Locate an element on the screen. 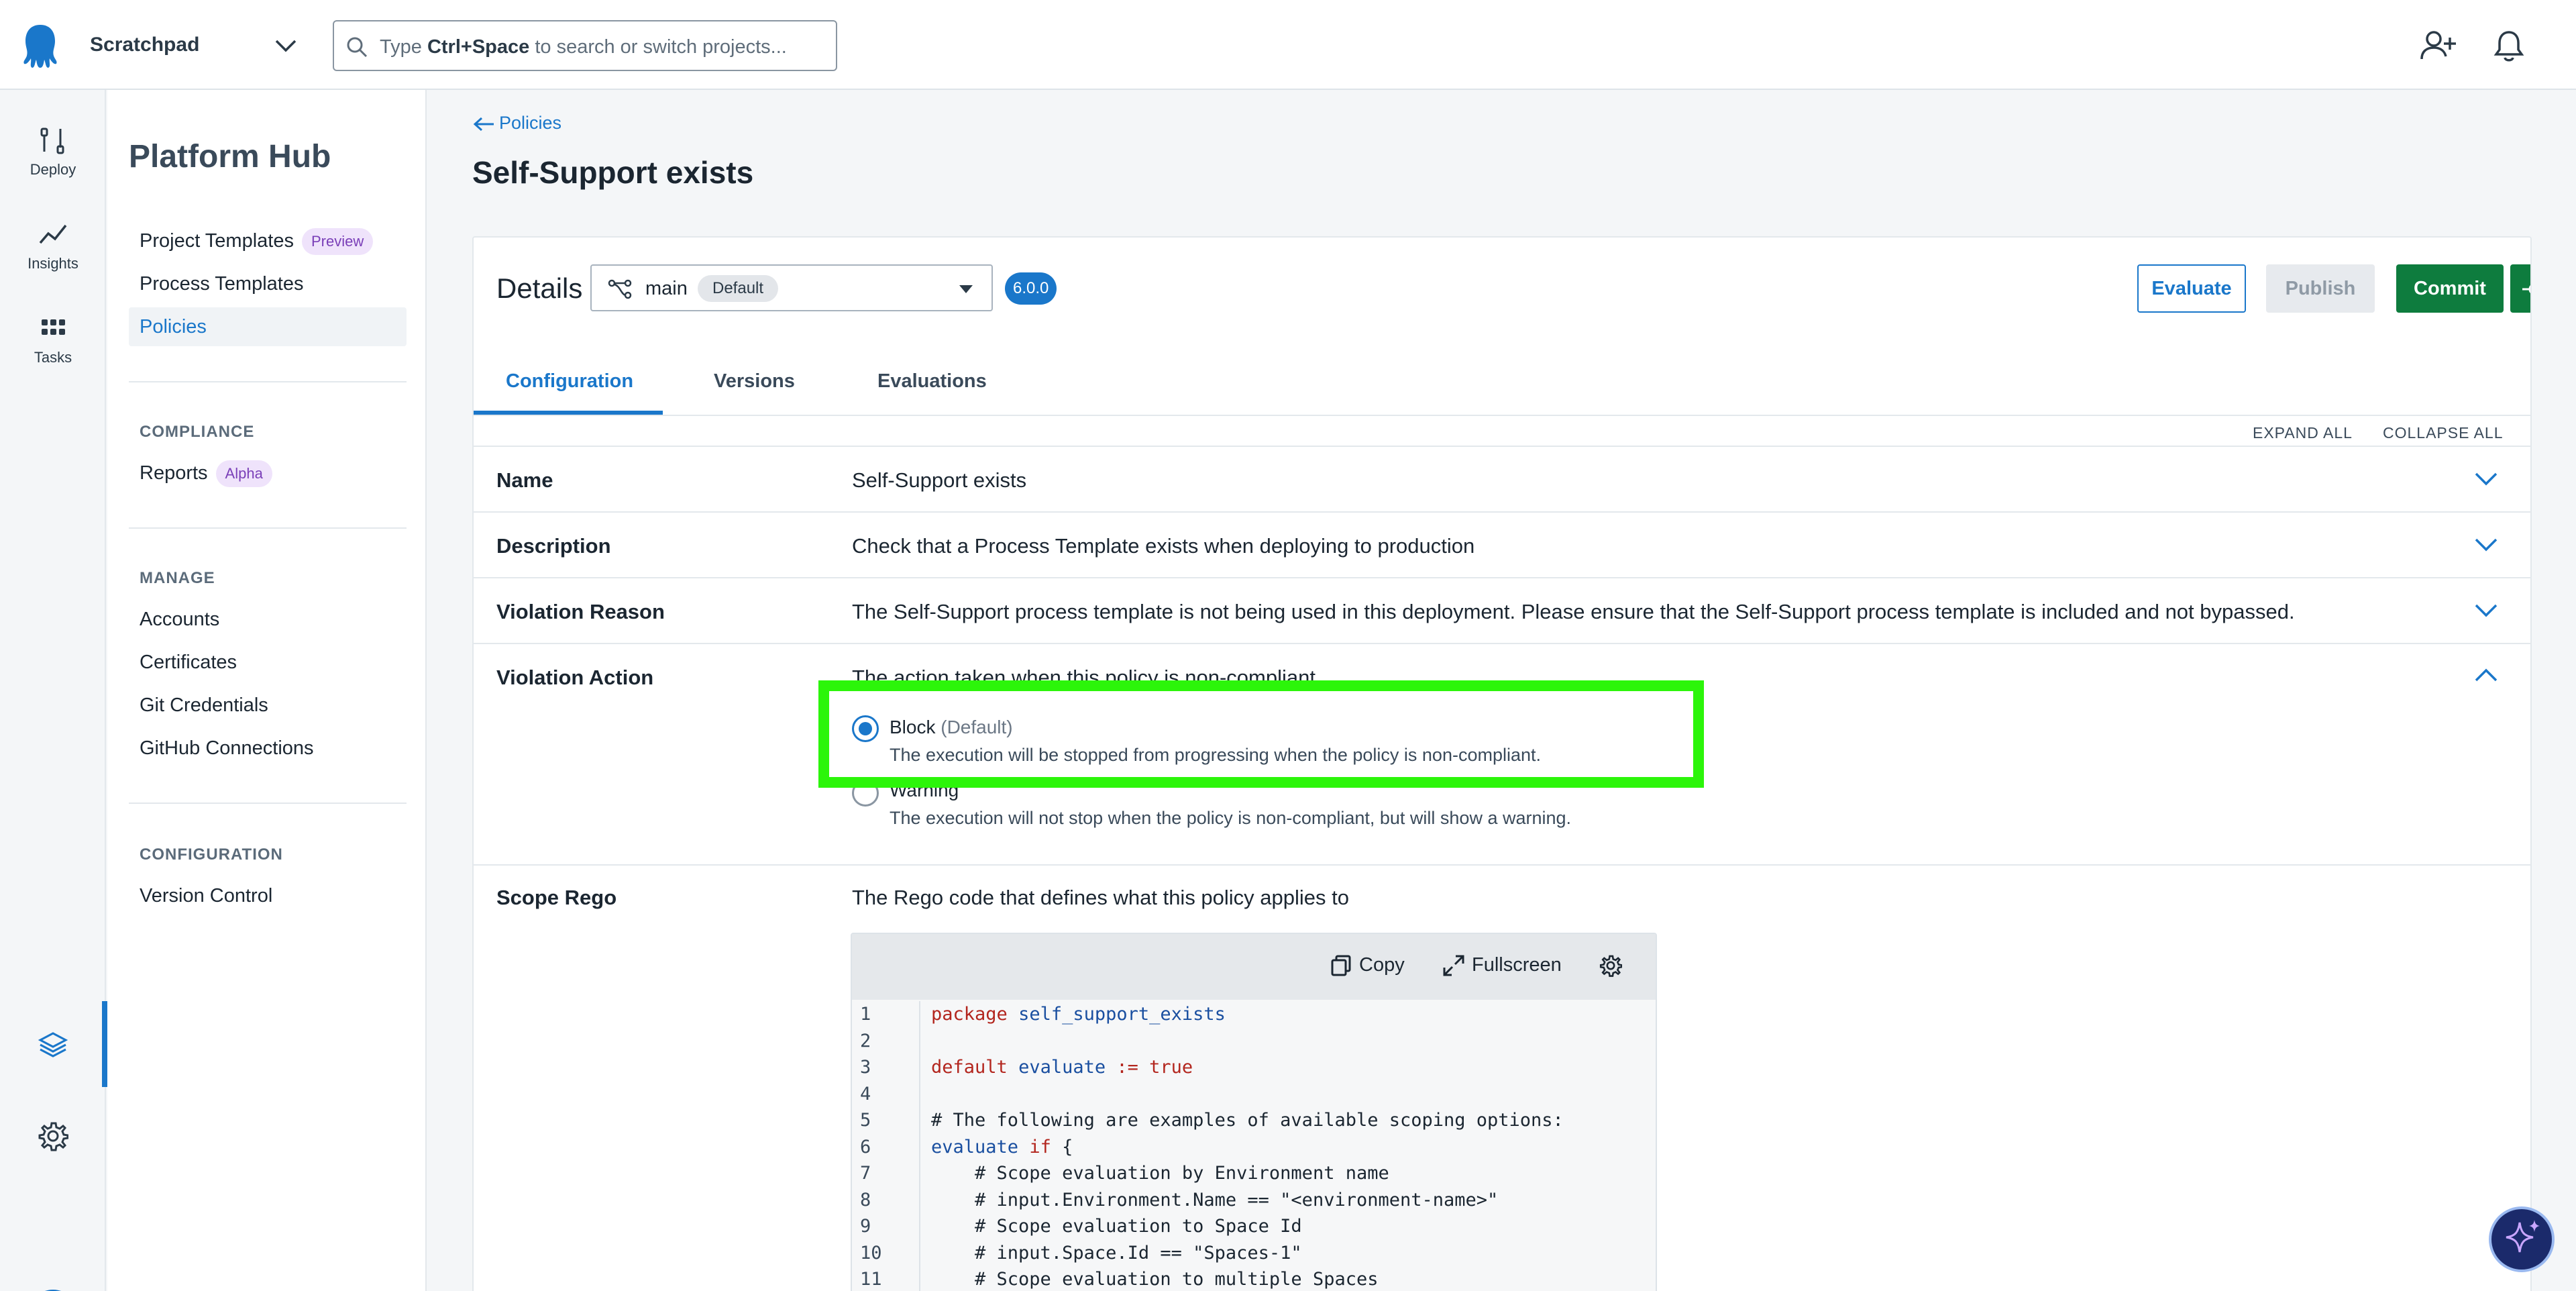  tab-evaluations: Evaluations is located at coordinates (932, 381).